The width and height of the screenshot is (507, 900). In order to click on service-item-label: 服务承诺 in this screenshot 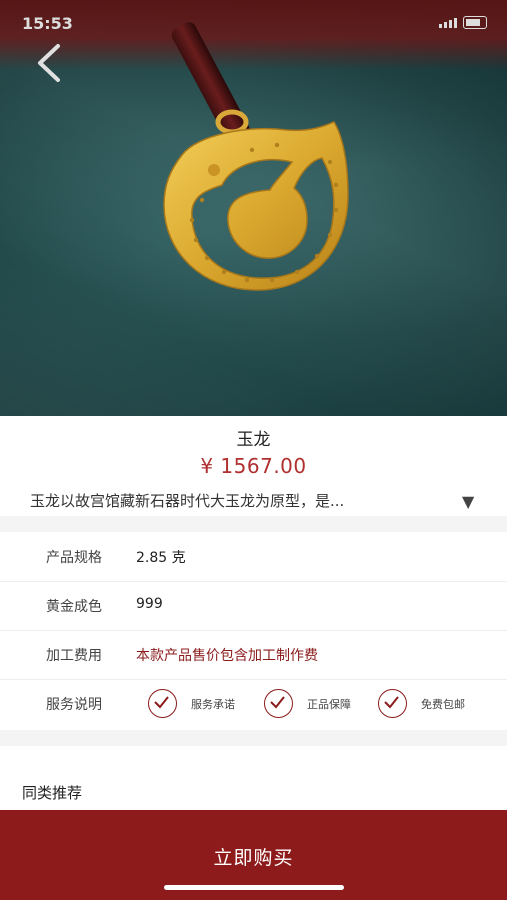, I will do `click(213, 704)`.